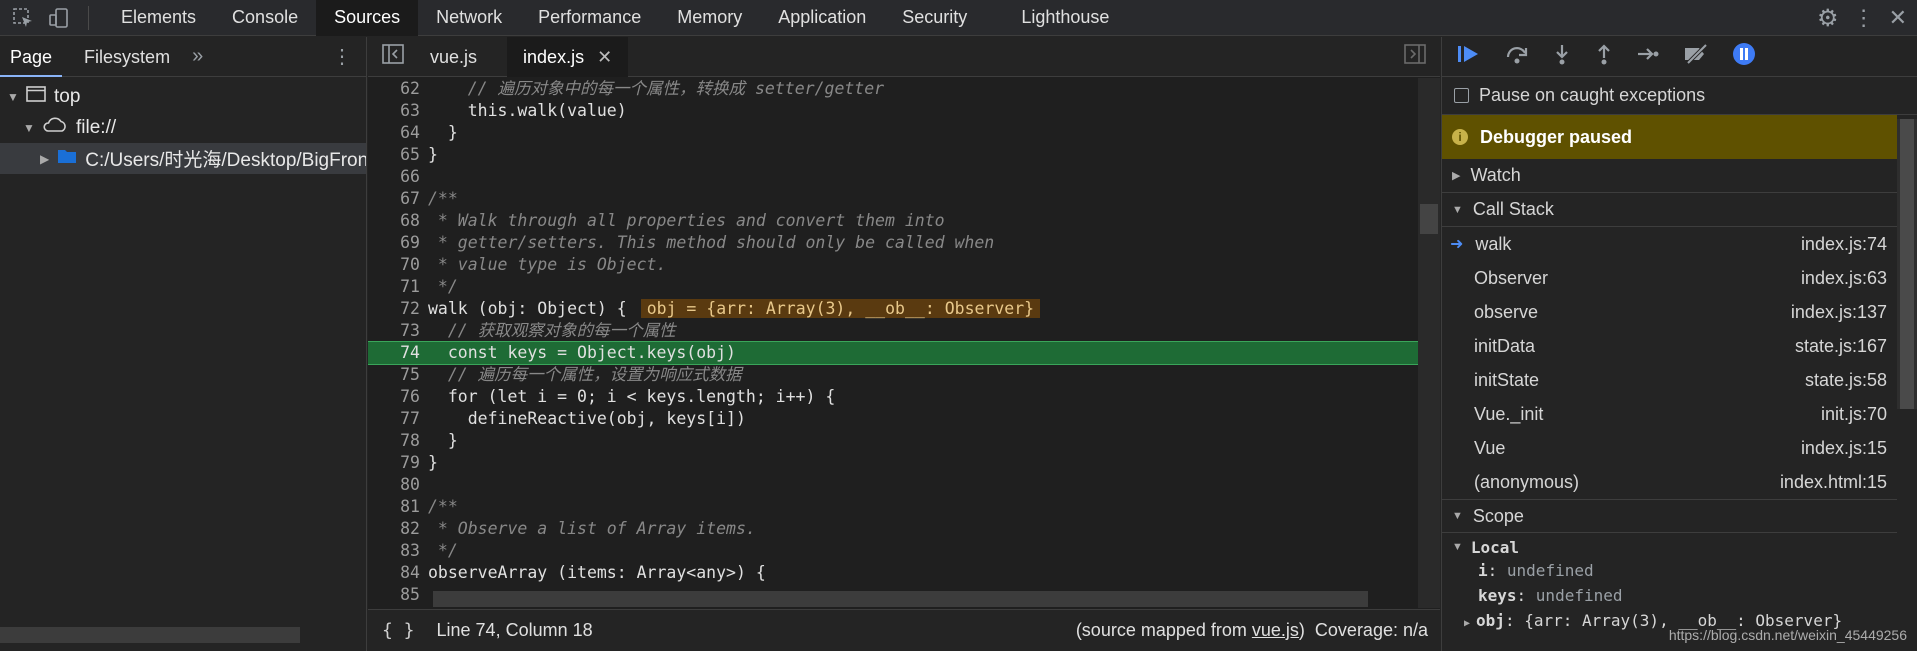 The height and width of the screenshot is (651, 1917). Describe the element at coordinates (893, 419) in the screenshot. I see `code-line: 77 defineReactive(obj, keys[i])` at that location.